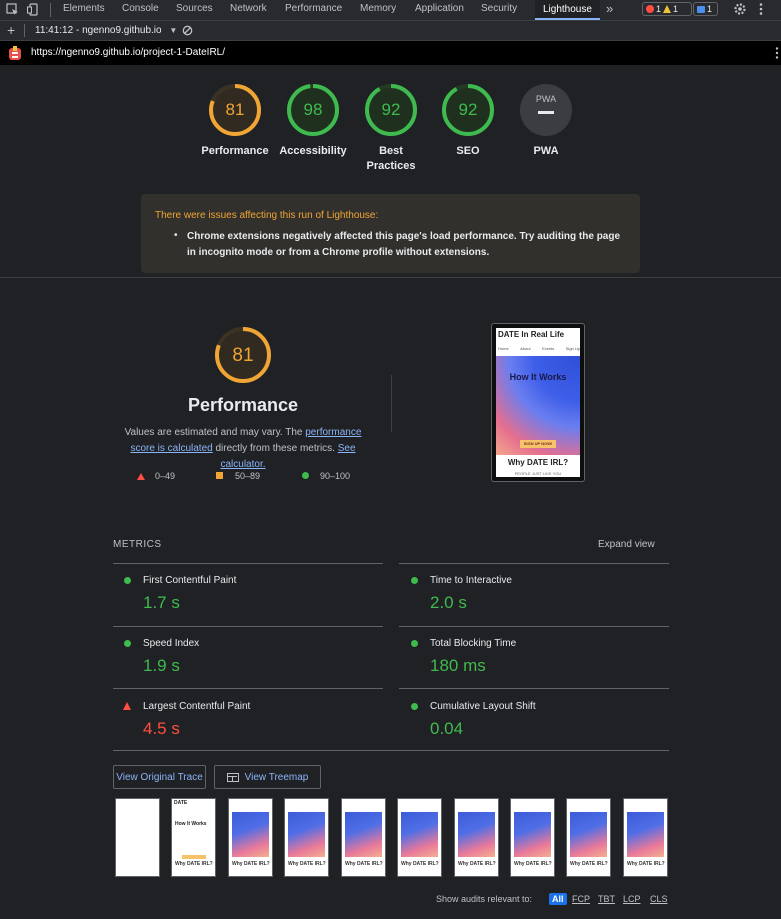 The image size is (781, 919). Describe the element at coordinates (257, 477) in the screenshot. I see `score-legend: 0–49 50–89 90–100` at that location.